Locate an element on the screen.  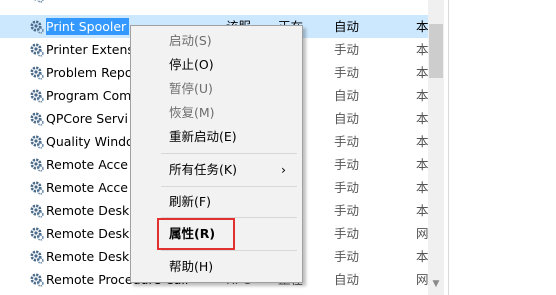
service-name: Problem Repo is located at coordinates (89, 72).